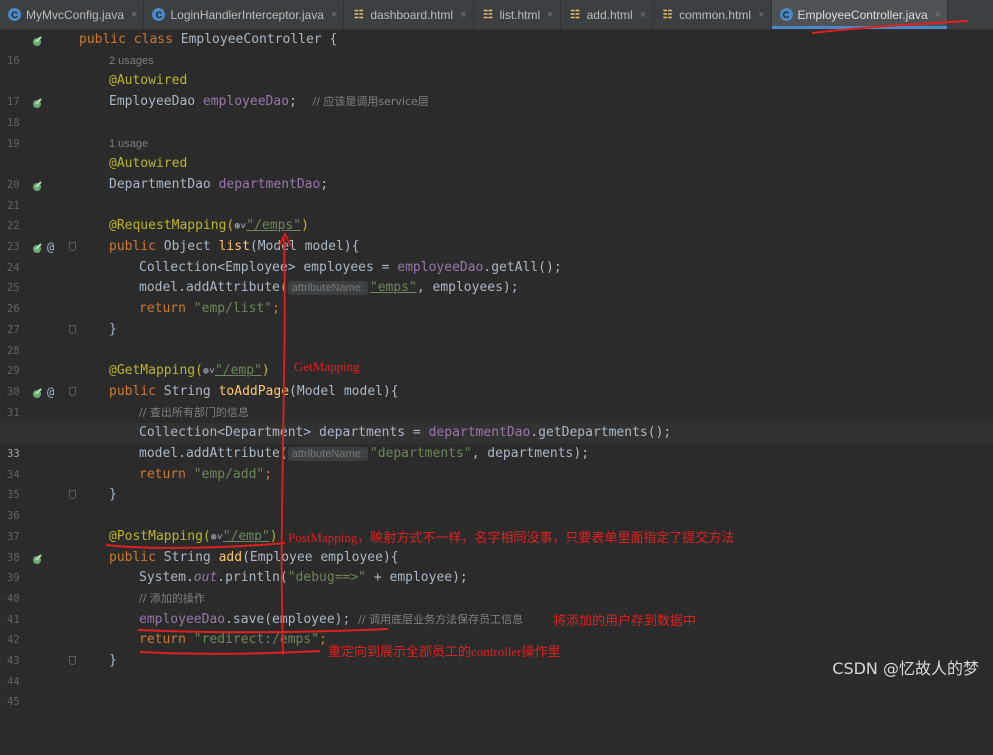  What do you see at coordinates (156, 102) in the screenshot?
I see `type-name: EmployeeDao` at bounding box center [156, 102].